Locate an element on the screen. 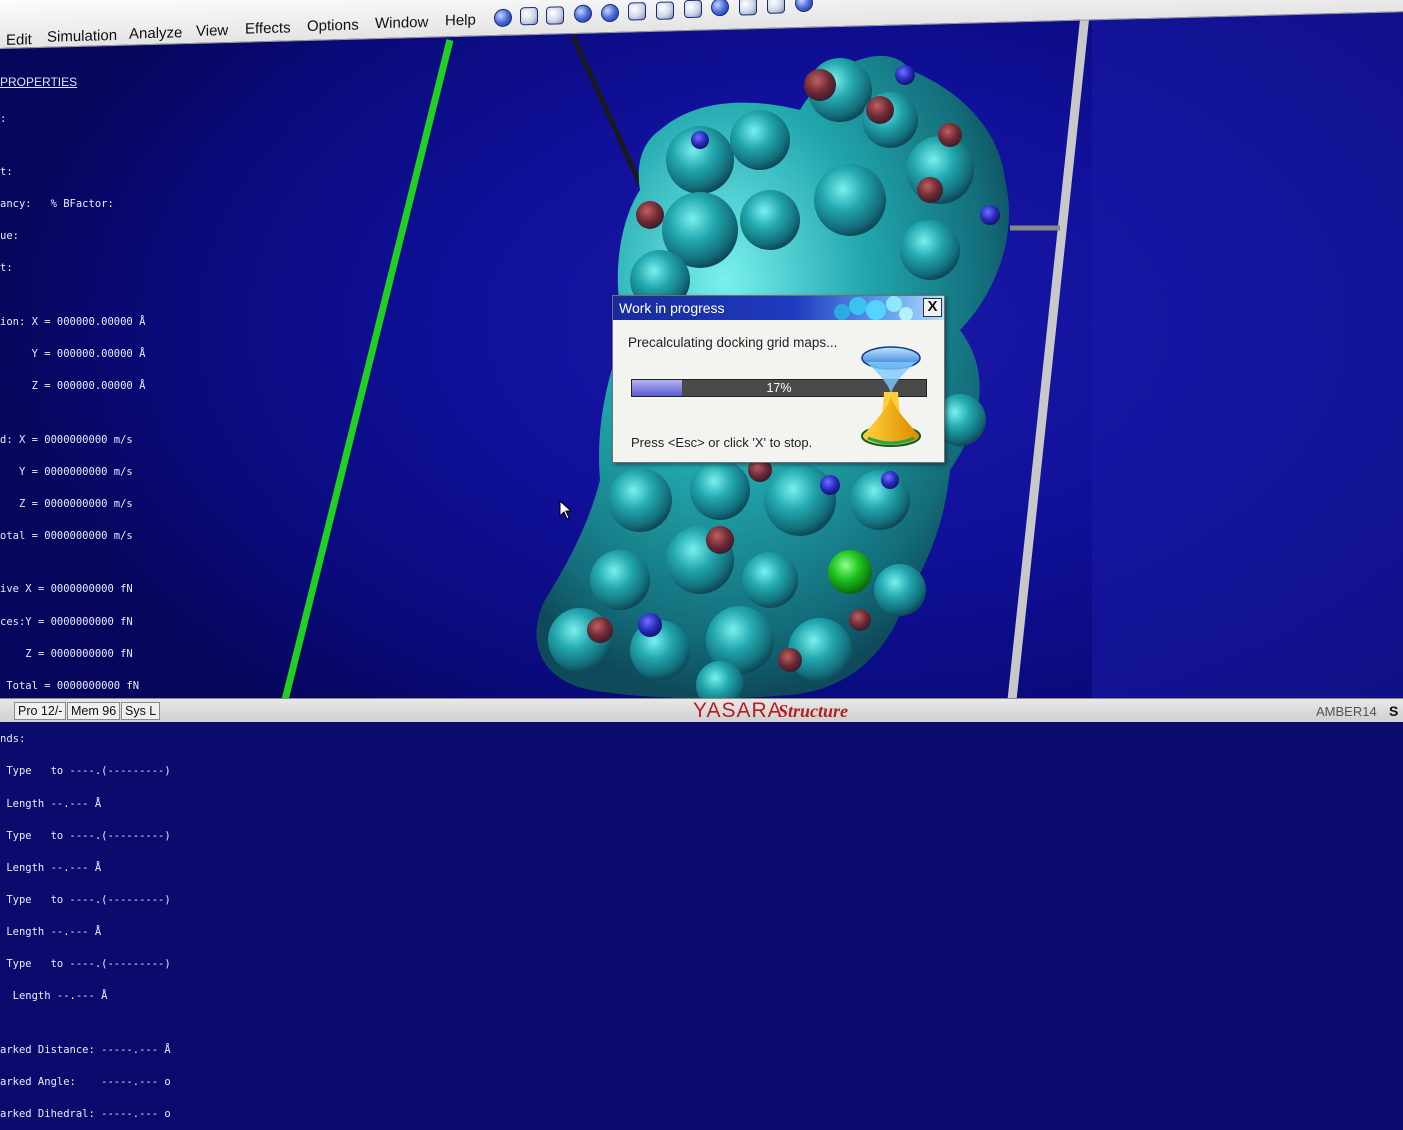  properties-line: ancy: % BFactor: is located at coordinates (57, 204).